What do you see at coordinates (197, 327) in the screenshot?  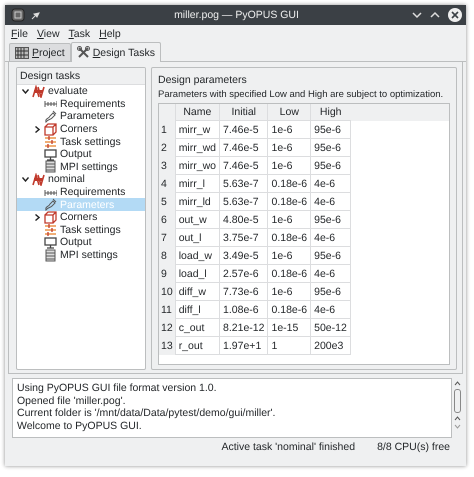 I see `table-cell: c_out` at bounding box center [197, 327].